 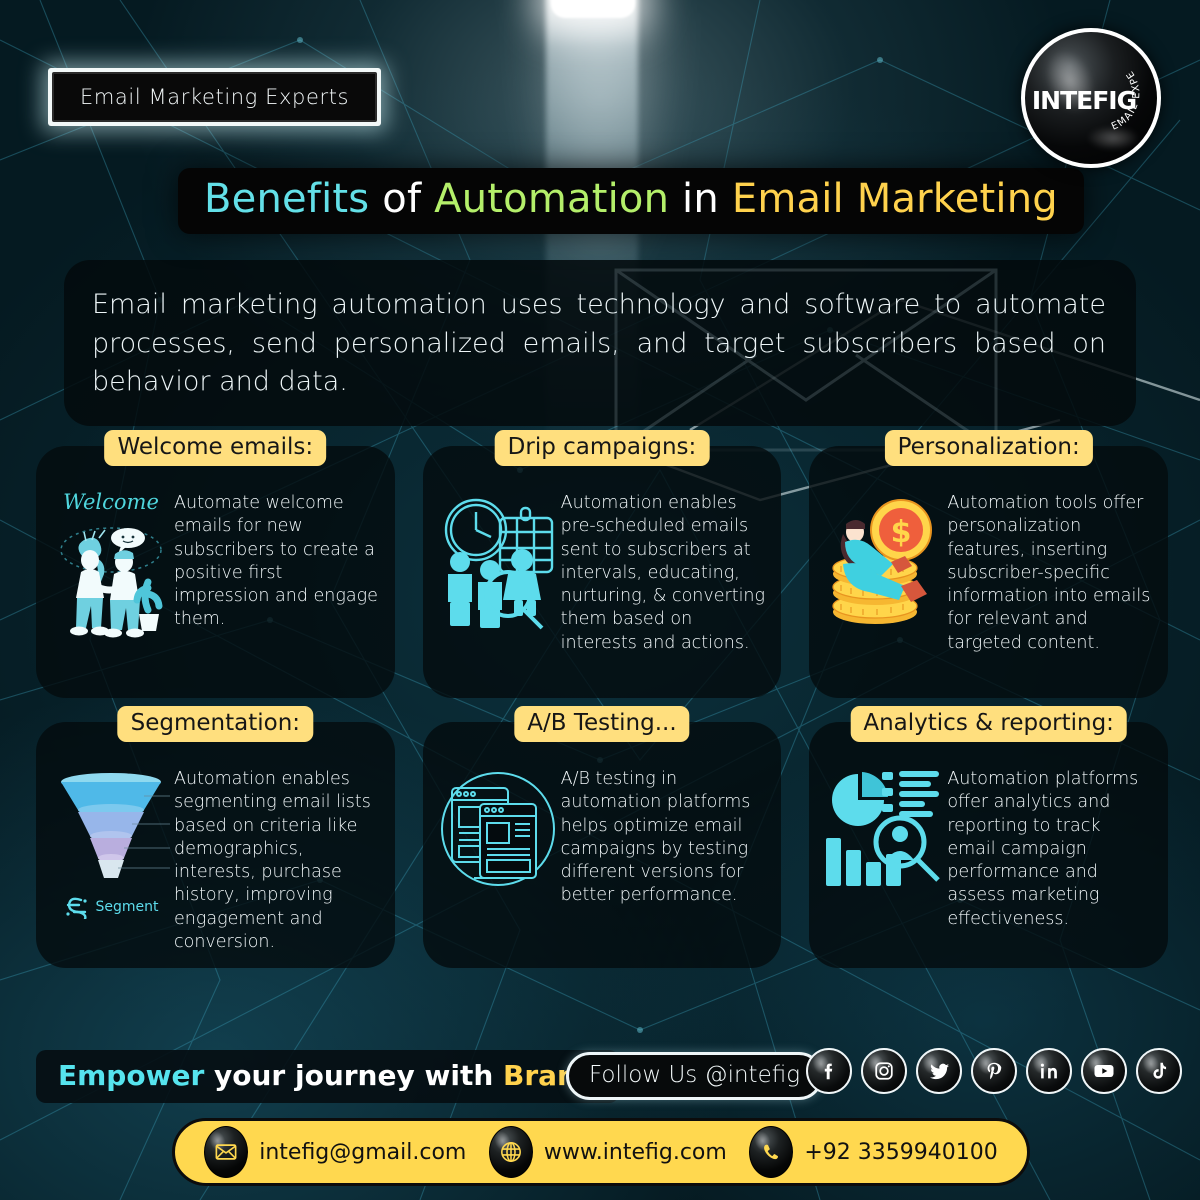 What do you see at coordinates (552, 199) in the screenshot?
I see `title-word-automation: Automation` at bounding box center [552, 199].